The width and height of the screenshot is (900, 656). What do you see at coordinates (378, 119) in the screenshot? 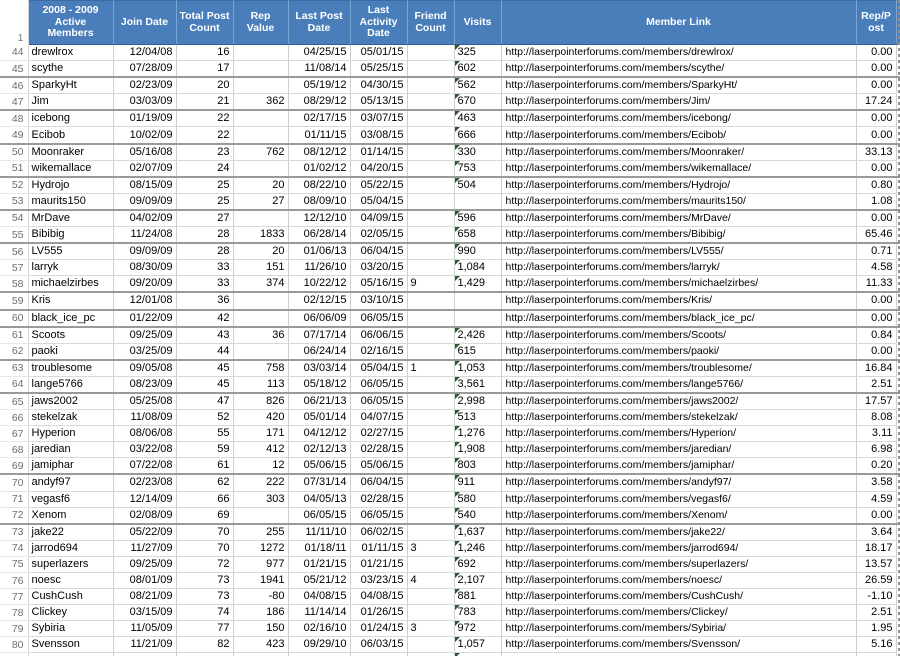
I see `cell-last-activity-date: 03/07/15` at bounding box center [378, 119].